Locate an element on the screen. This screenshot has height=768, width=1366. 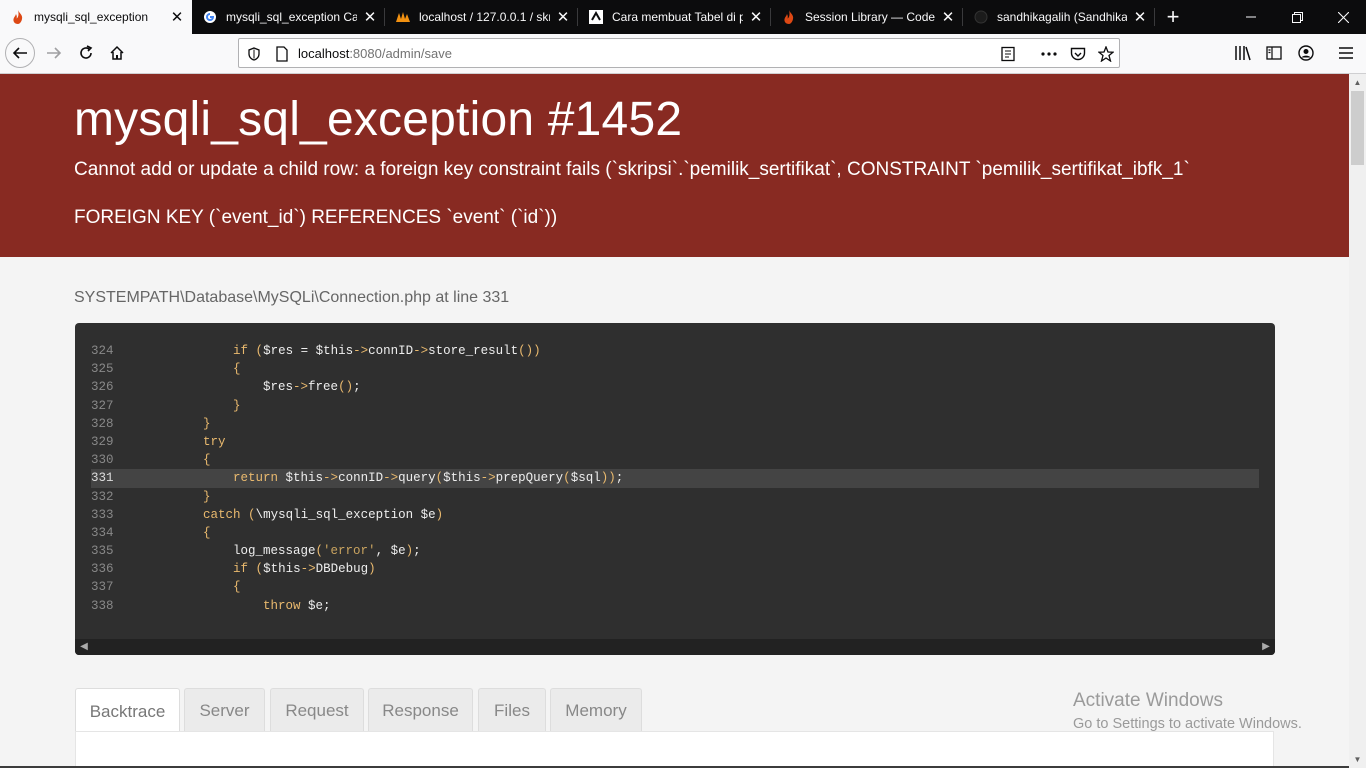
reload-button is located at coordinates (86, 53).